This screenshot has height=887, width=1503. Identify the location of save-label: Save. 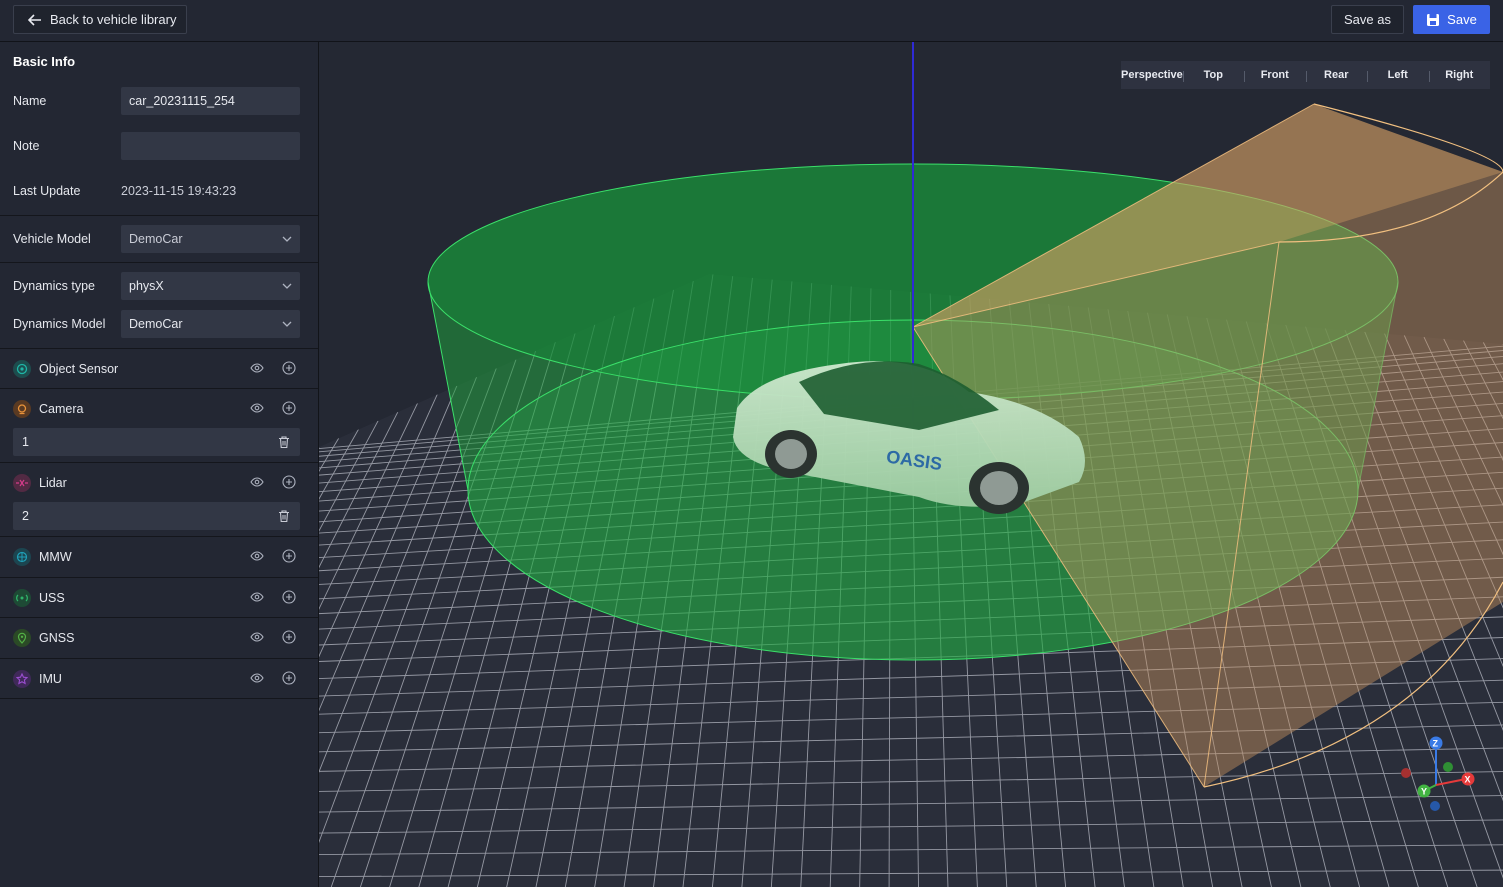
(1462, 19).